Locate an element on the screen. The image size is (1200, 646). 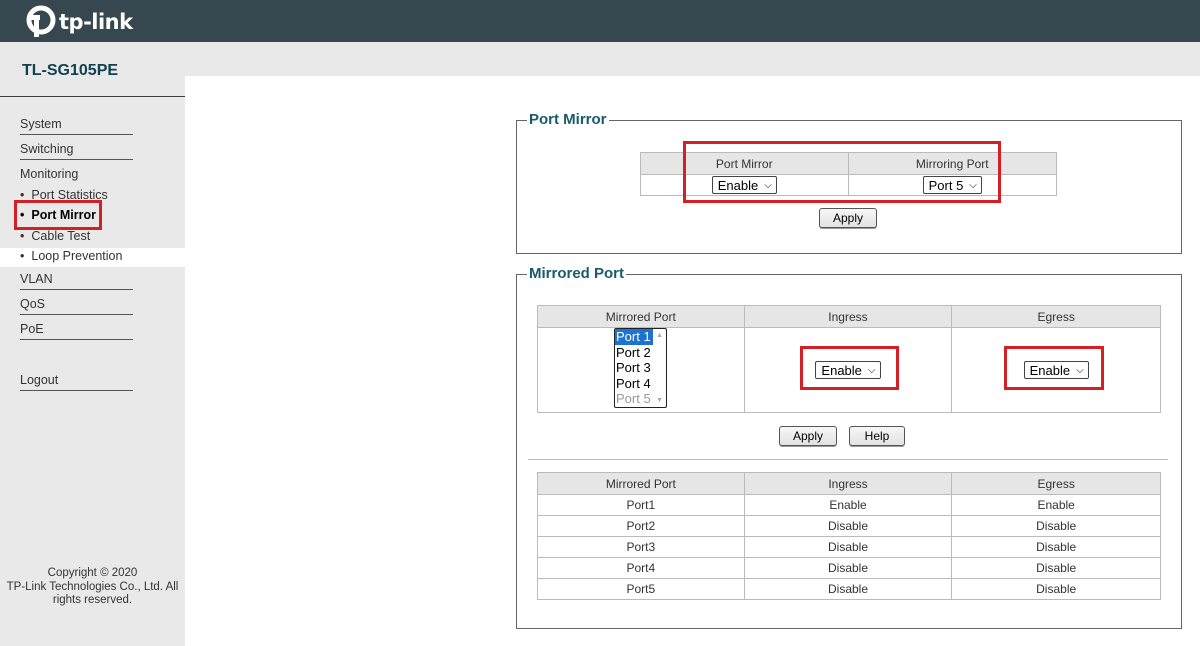
sidebar-subitem-loop-prevention: • Loop Prevention is located at coordinates (71, 256).